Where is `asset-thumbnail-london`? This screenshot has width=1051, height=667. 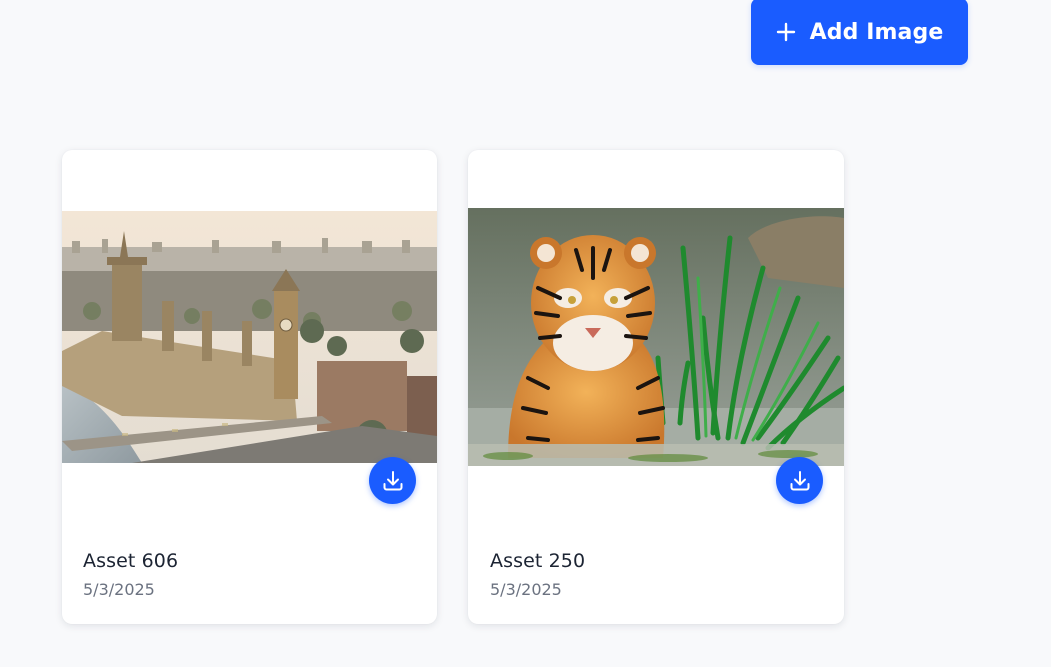
asset-thumbnail-london is located at coordinates (249, 337).